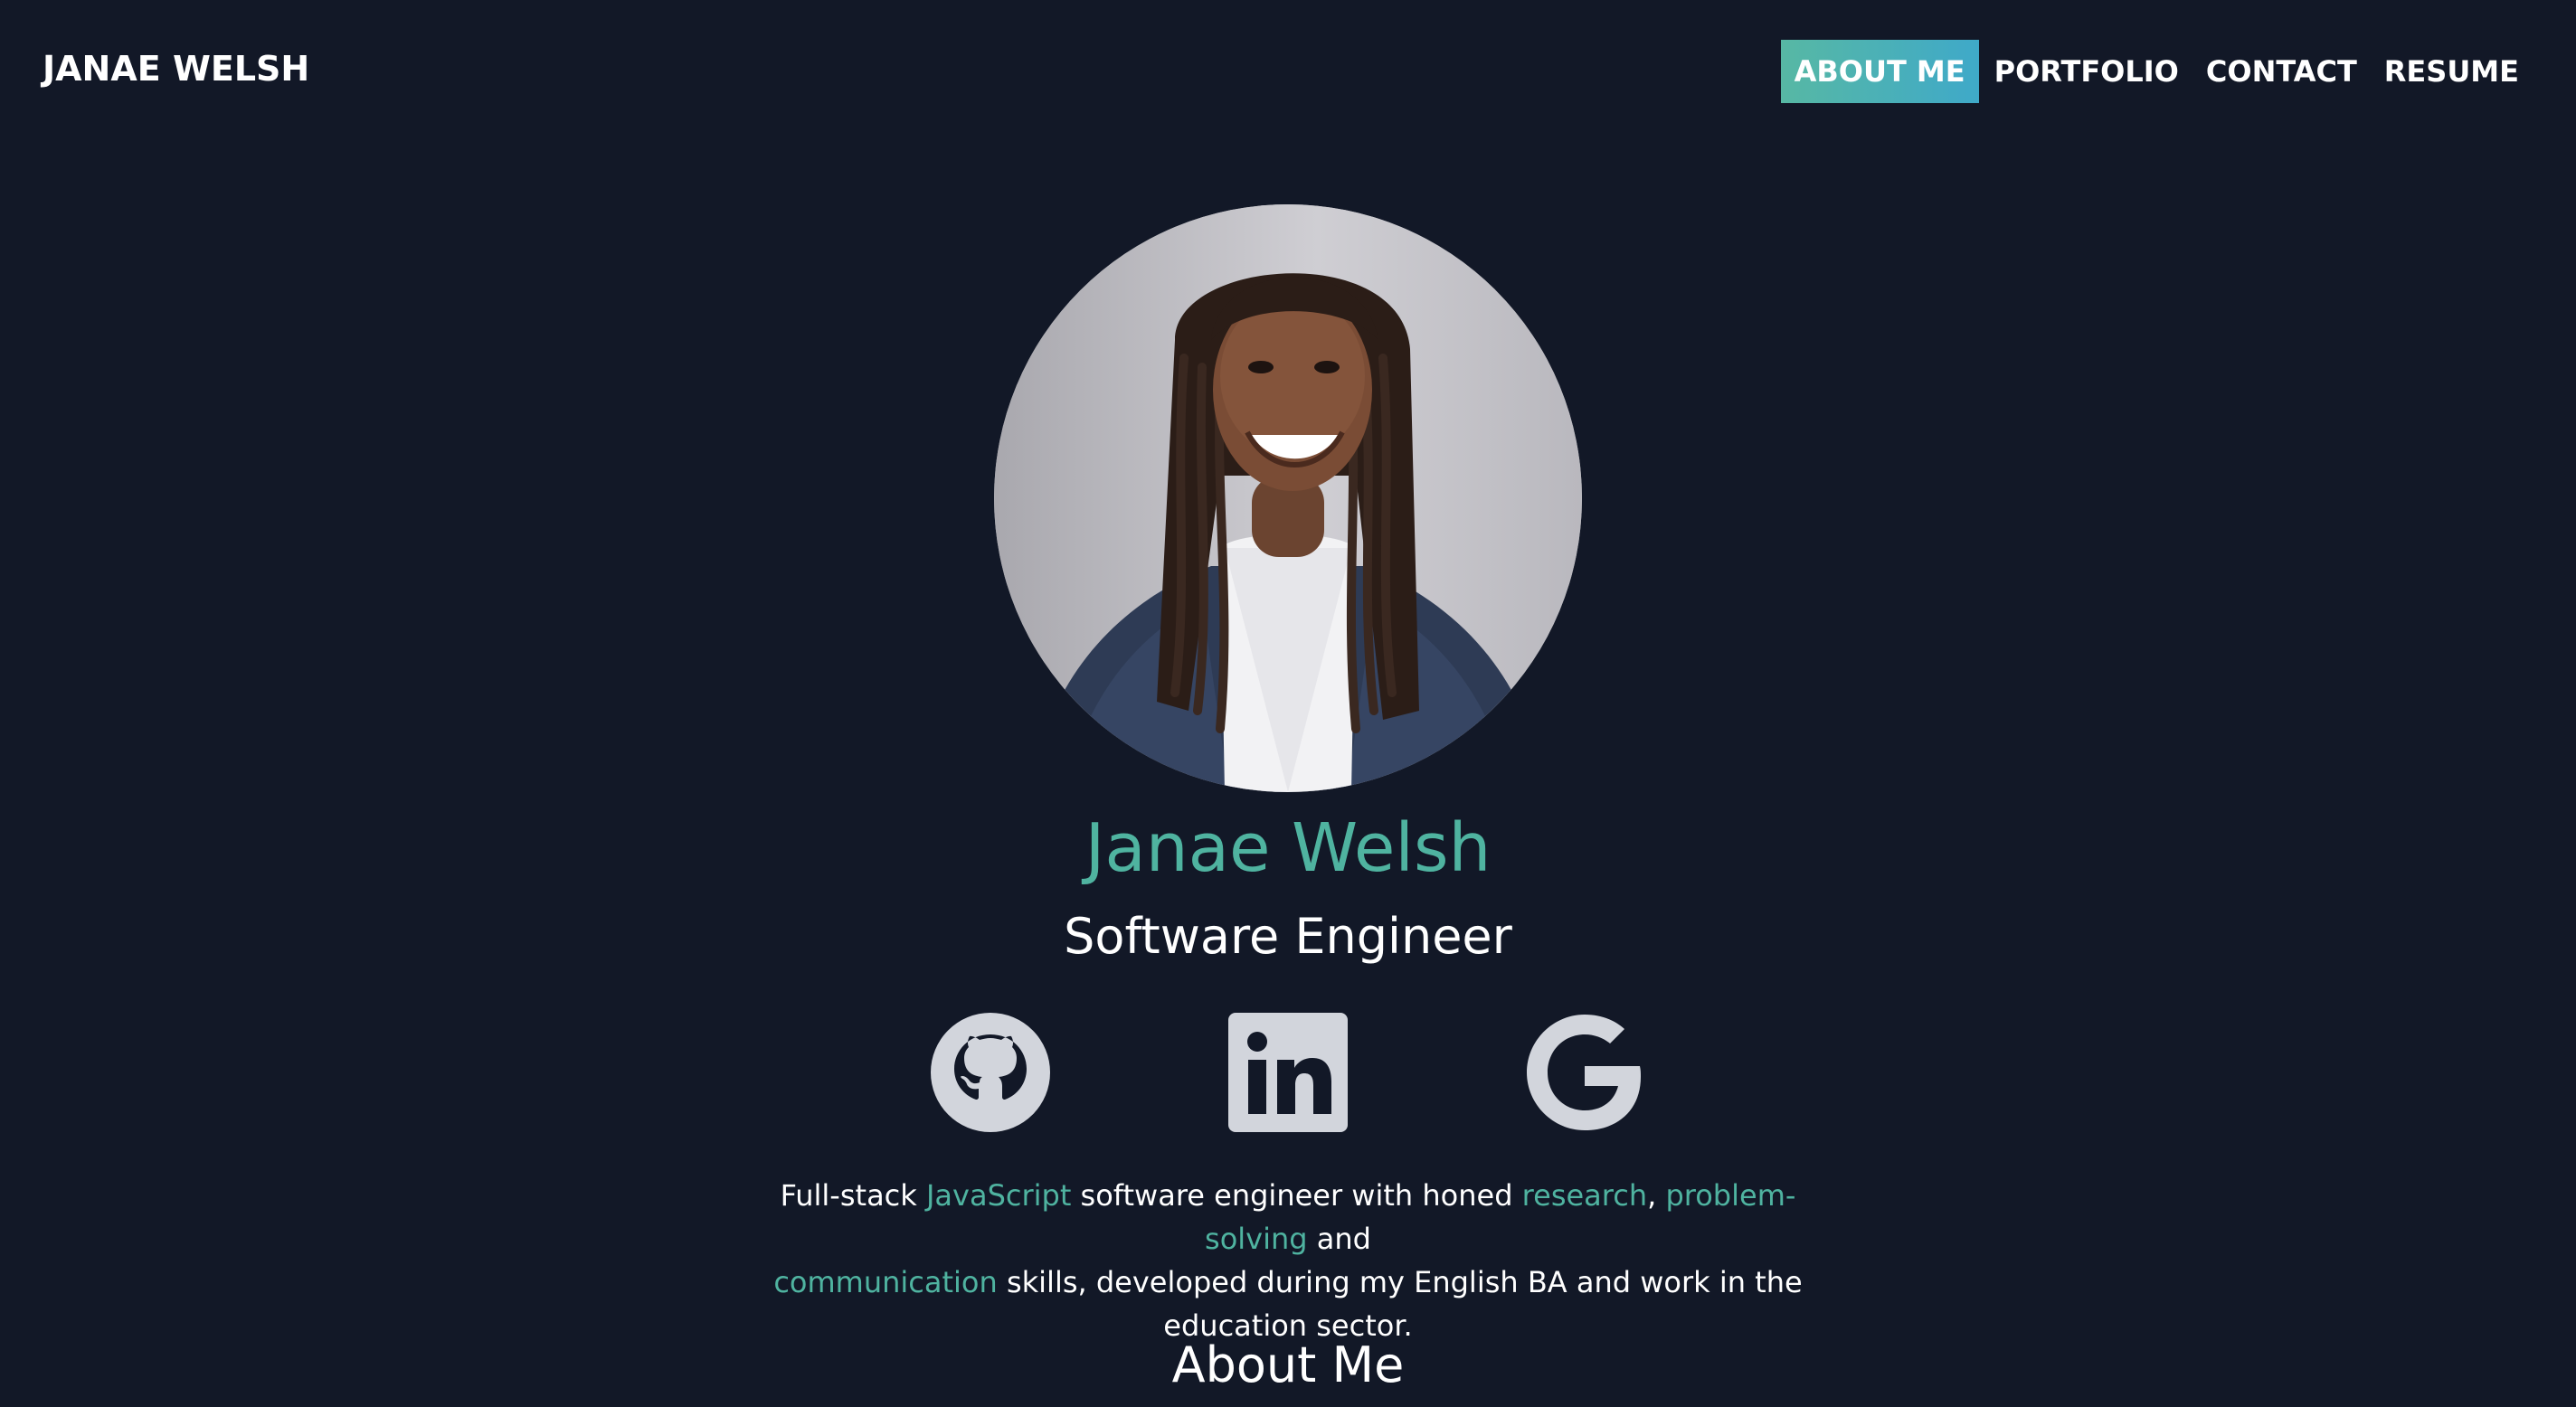 This screenshot has height=1407, width=2576. What do you see at coordinates (1339, 1239) in the screenshot?
I see `bio-text: and` at bounding box center [1339, 1239].